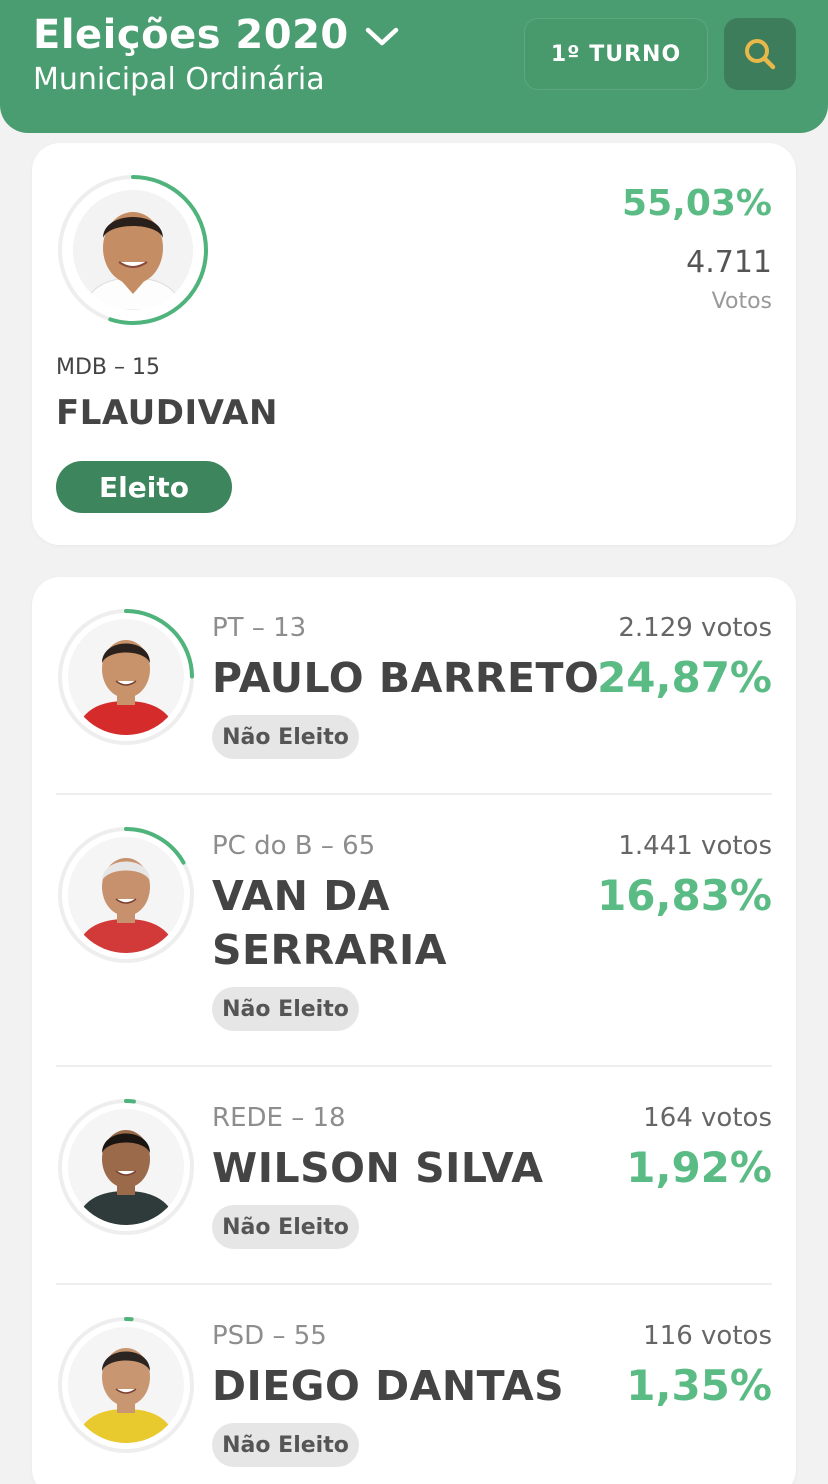 The width and height of the screenshot is (828, 1484). Describe the element at coordinates (108, 367) in the screenshot. I see `winner-party: MDB – 15` at that location.